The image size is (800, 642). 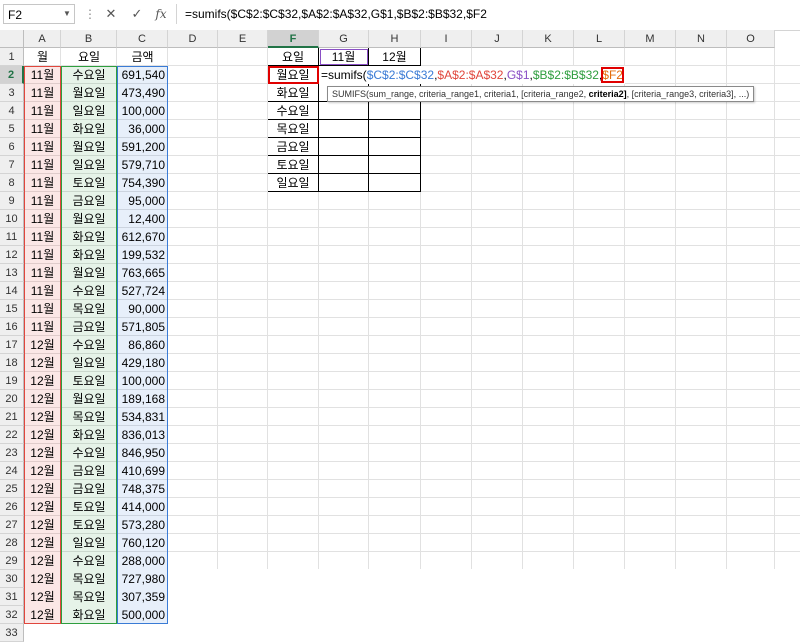 I want to click on summary-day: 월요일, so click(x=293, y=75).